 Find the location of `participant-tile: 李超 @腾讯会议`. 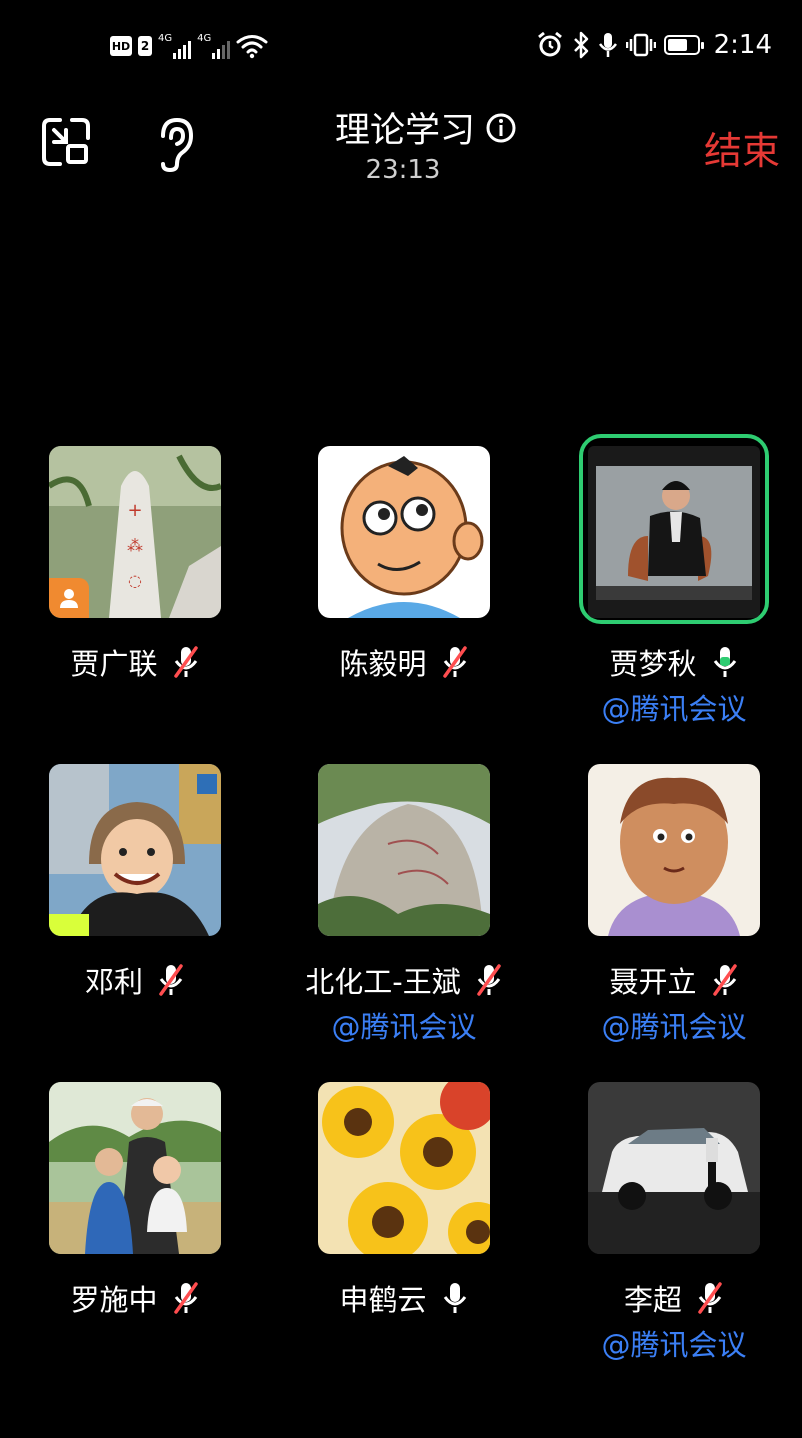

participant-tile: 李超 @腾讯会议 is located at coordinates (671, 1222).